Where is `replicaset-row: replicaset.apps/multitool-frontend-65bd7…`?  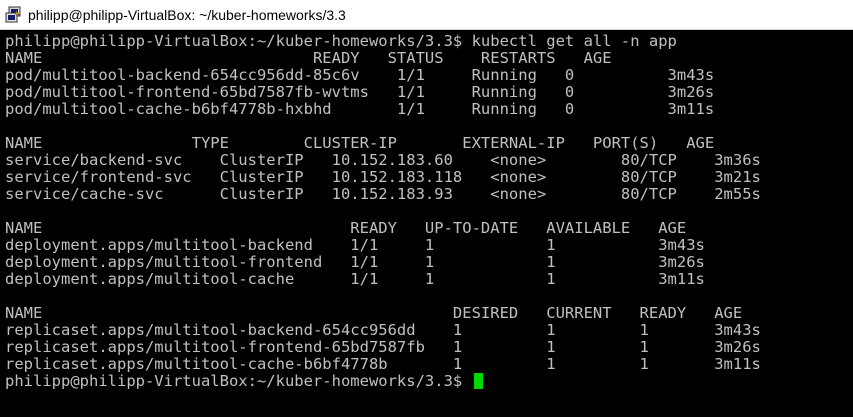
replicaset-row: replicaset.apps/multitool-frontend-65bd7… is located at coordinates (383, 347).